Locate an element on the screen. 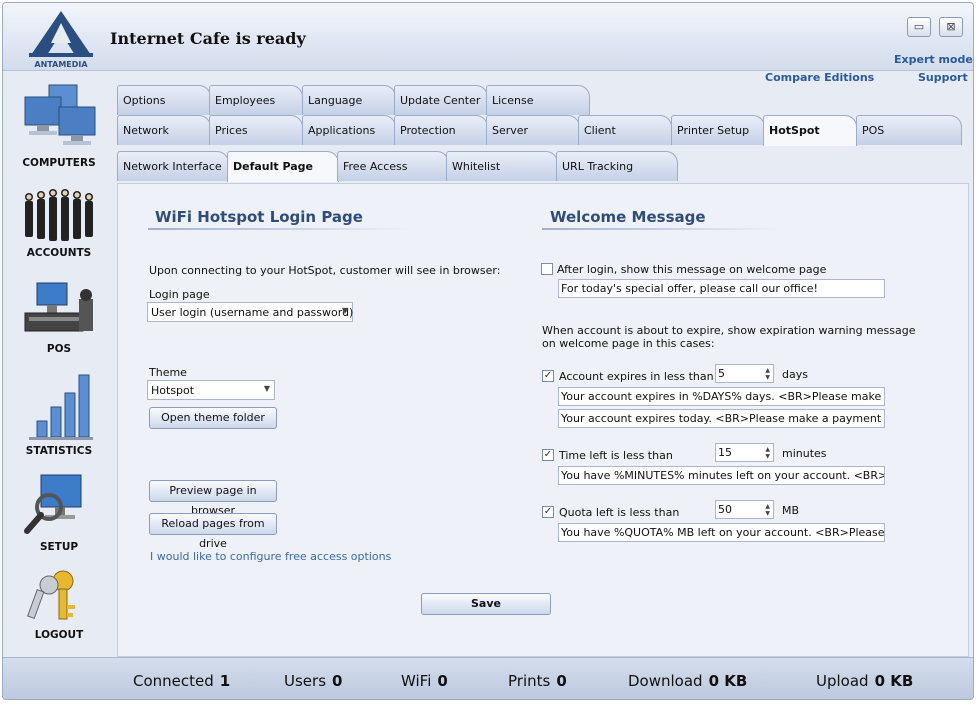  quota-checkbox: ✓ is located at coordinates (548, 512).